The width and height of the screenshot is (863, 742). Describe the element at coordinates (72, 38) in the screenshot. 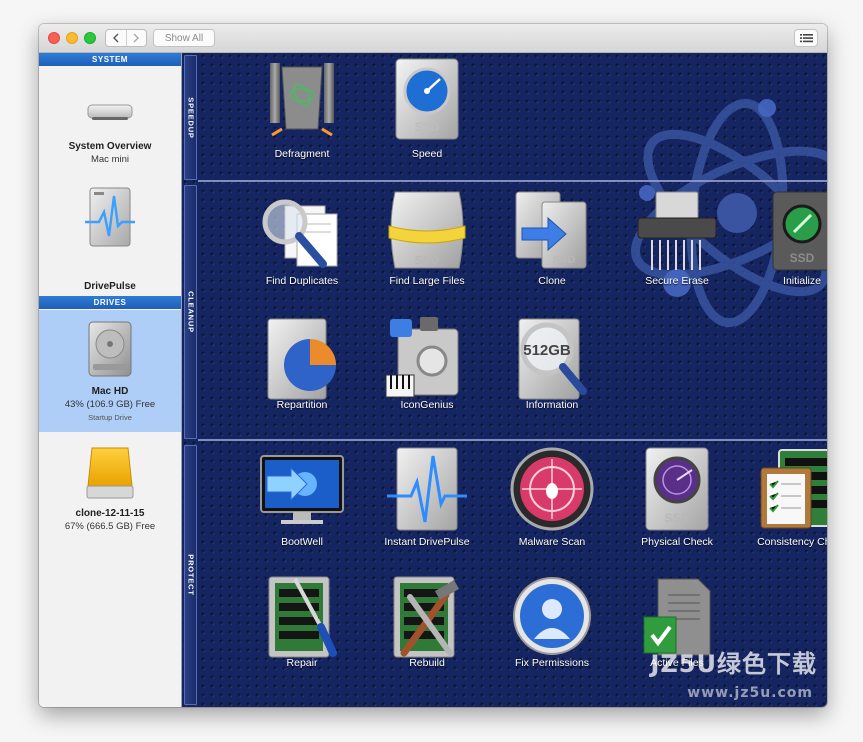

I see `minimize-window-button` at that location.